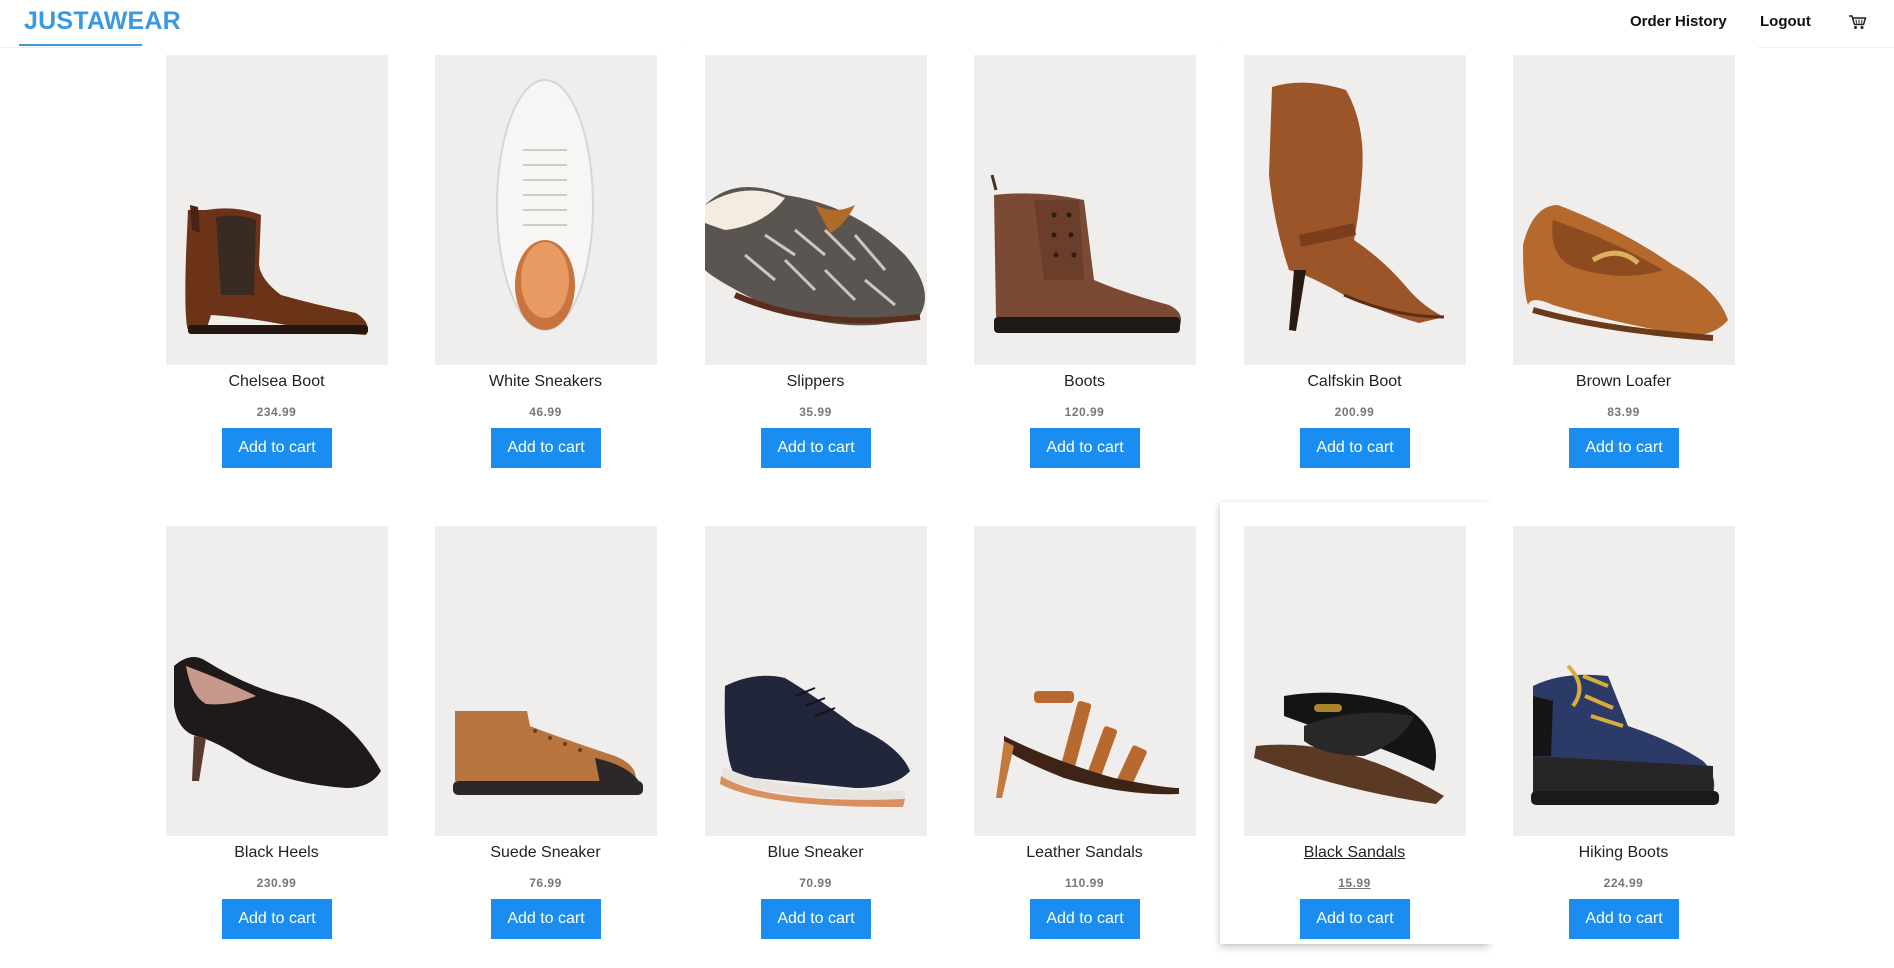 Image resolution: width=1894 pixels, height=968 pixels. Describe the element at coordinates (815, 883) in the screenshot. I see `product-price: 70.99` at that location.